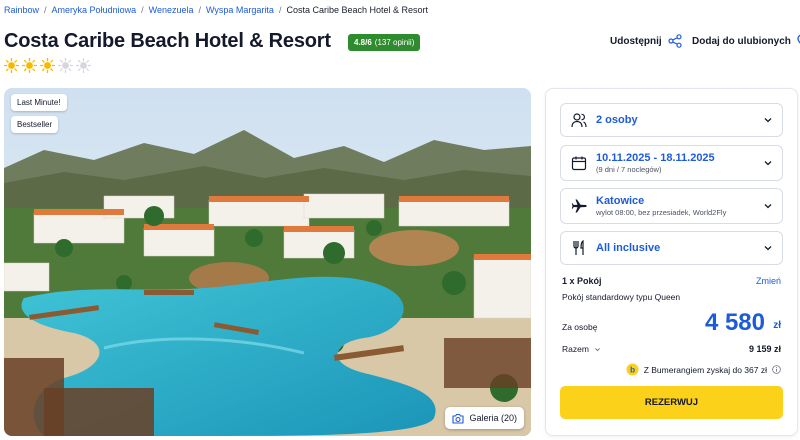 This screenshot has height=440, width=800. Describe the element at coordinates (777, 325) in the screenshot. I see `price-currency: zł` at that location.